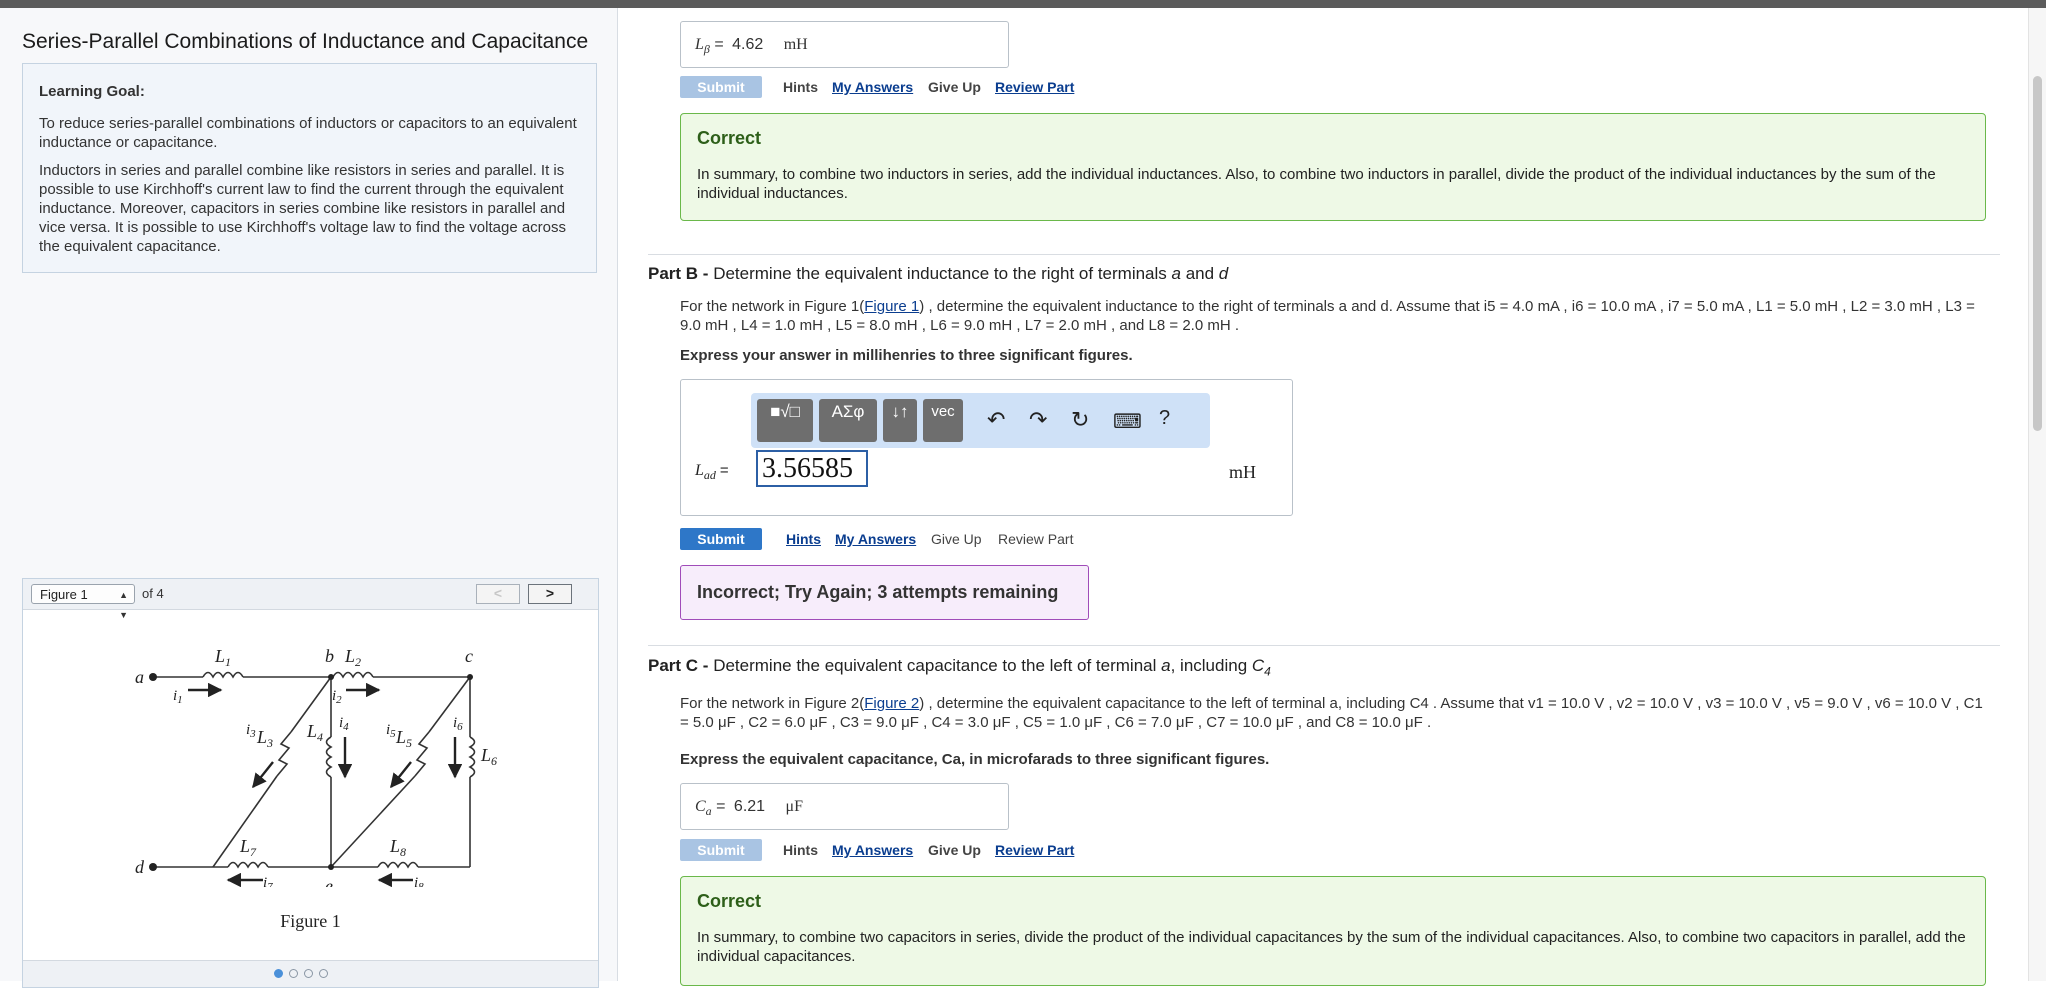 This screenshot has width=2046, height=988. Describe the element at coordinates (872, 87) in the screenshot. I see `part-a-my-answers-link: My Answers` at that location.